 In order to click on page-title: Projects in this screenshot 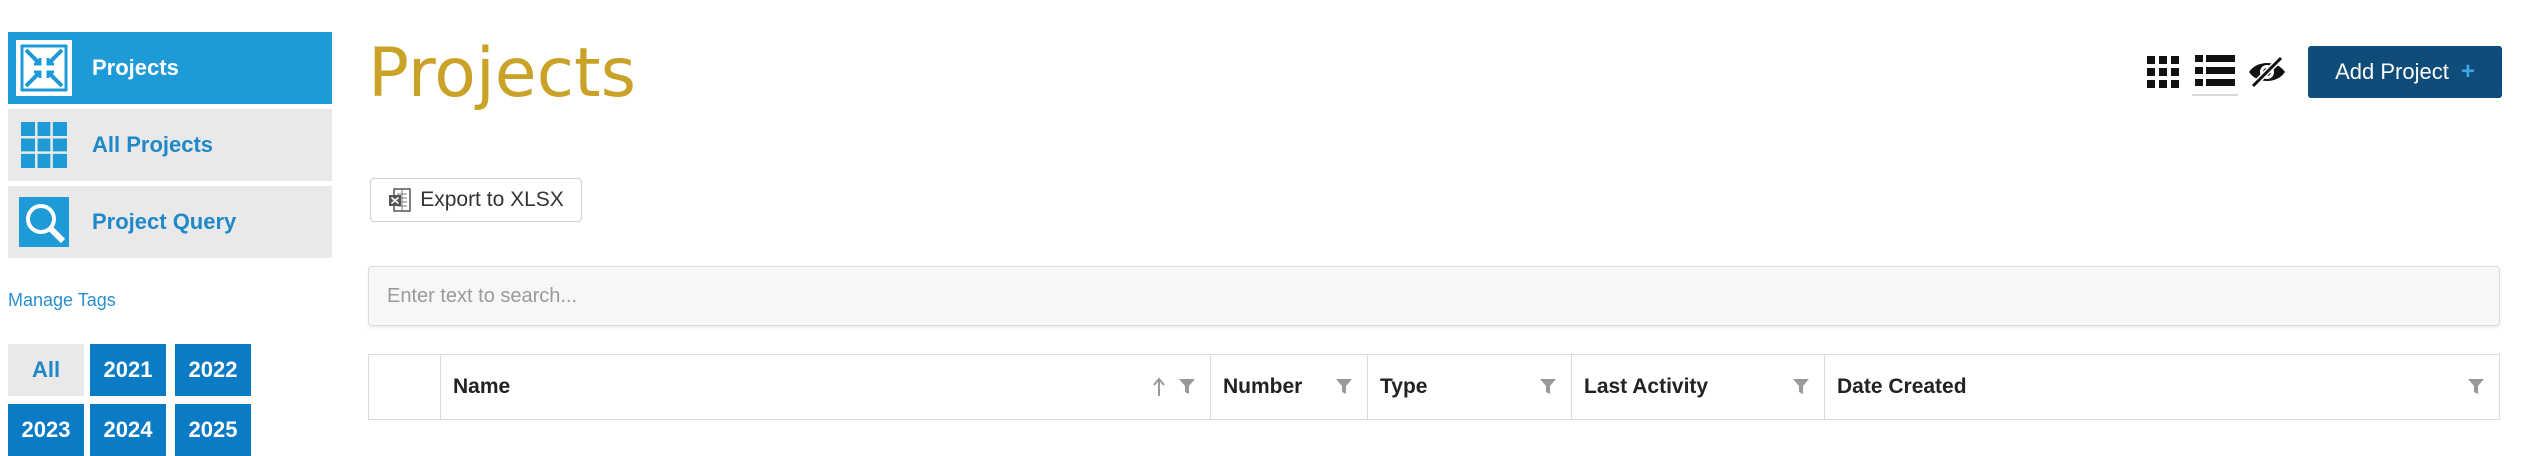, I will do `click(502, 73)`.